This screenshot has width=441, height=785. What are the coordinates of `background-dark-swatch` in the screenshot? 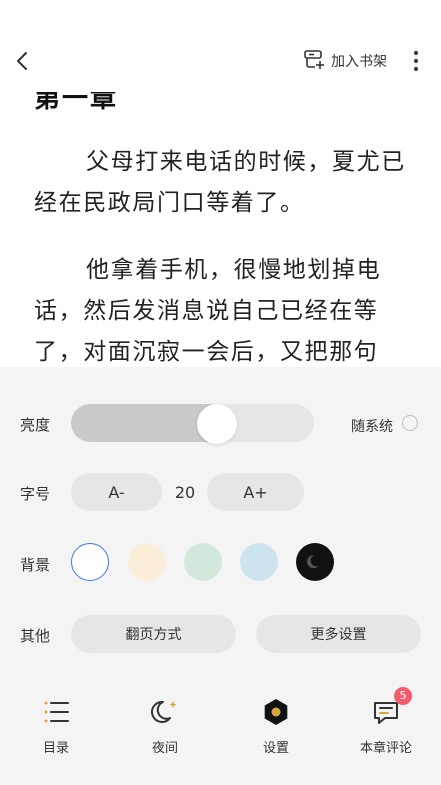 It's located at (315, 562).